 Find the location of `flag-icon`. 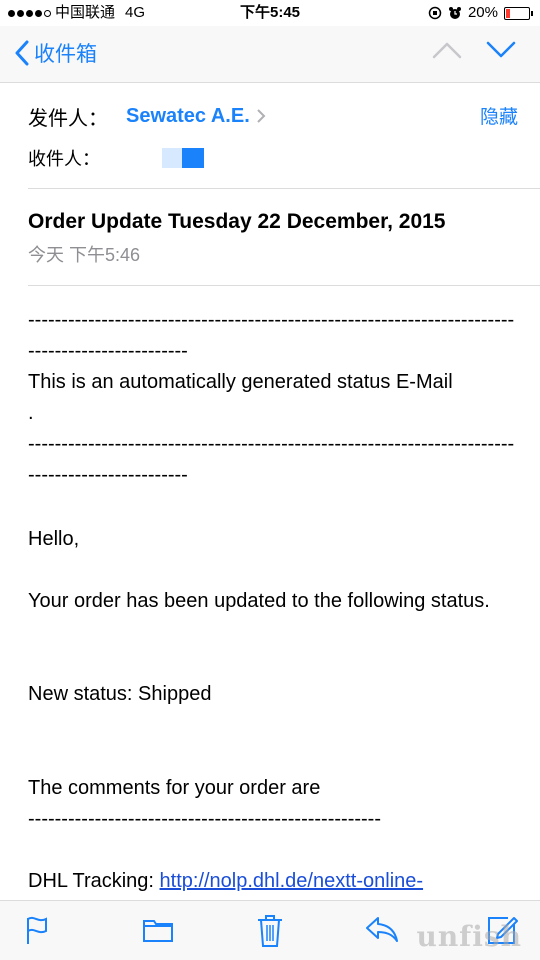

flag-icon is located at coordinates (37, 930).